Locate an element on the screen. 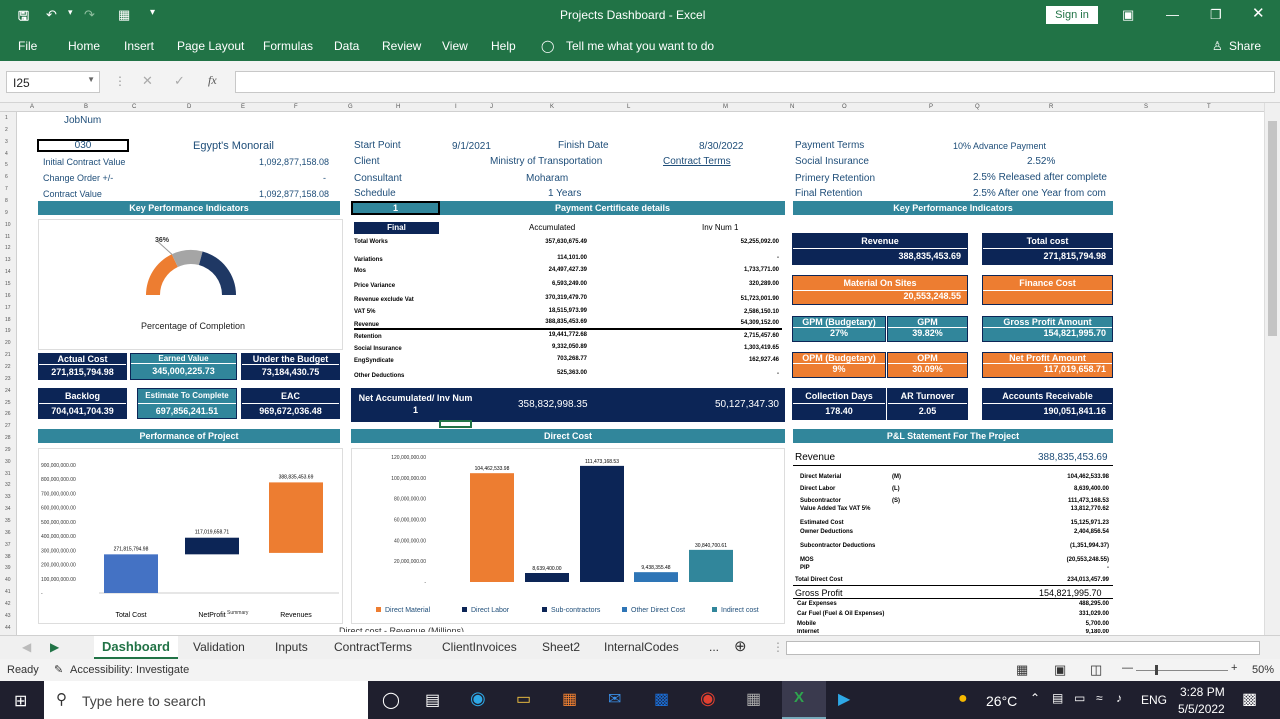 Image resolution: width=1280 pixels, height=719 pixels. column-header: A is located at coordinates (32, 107).